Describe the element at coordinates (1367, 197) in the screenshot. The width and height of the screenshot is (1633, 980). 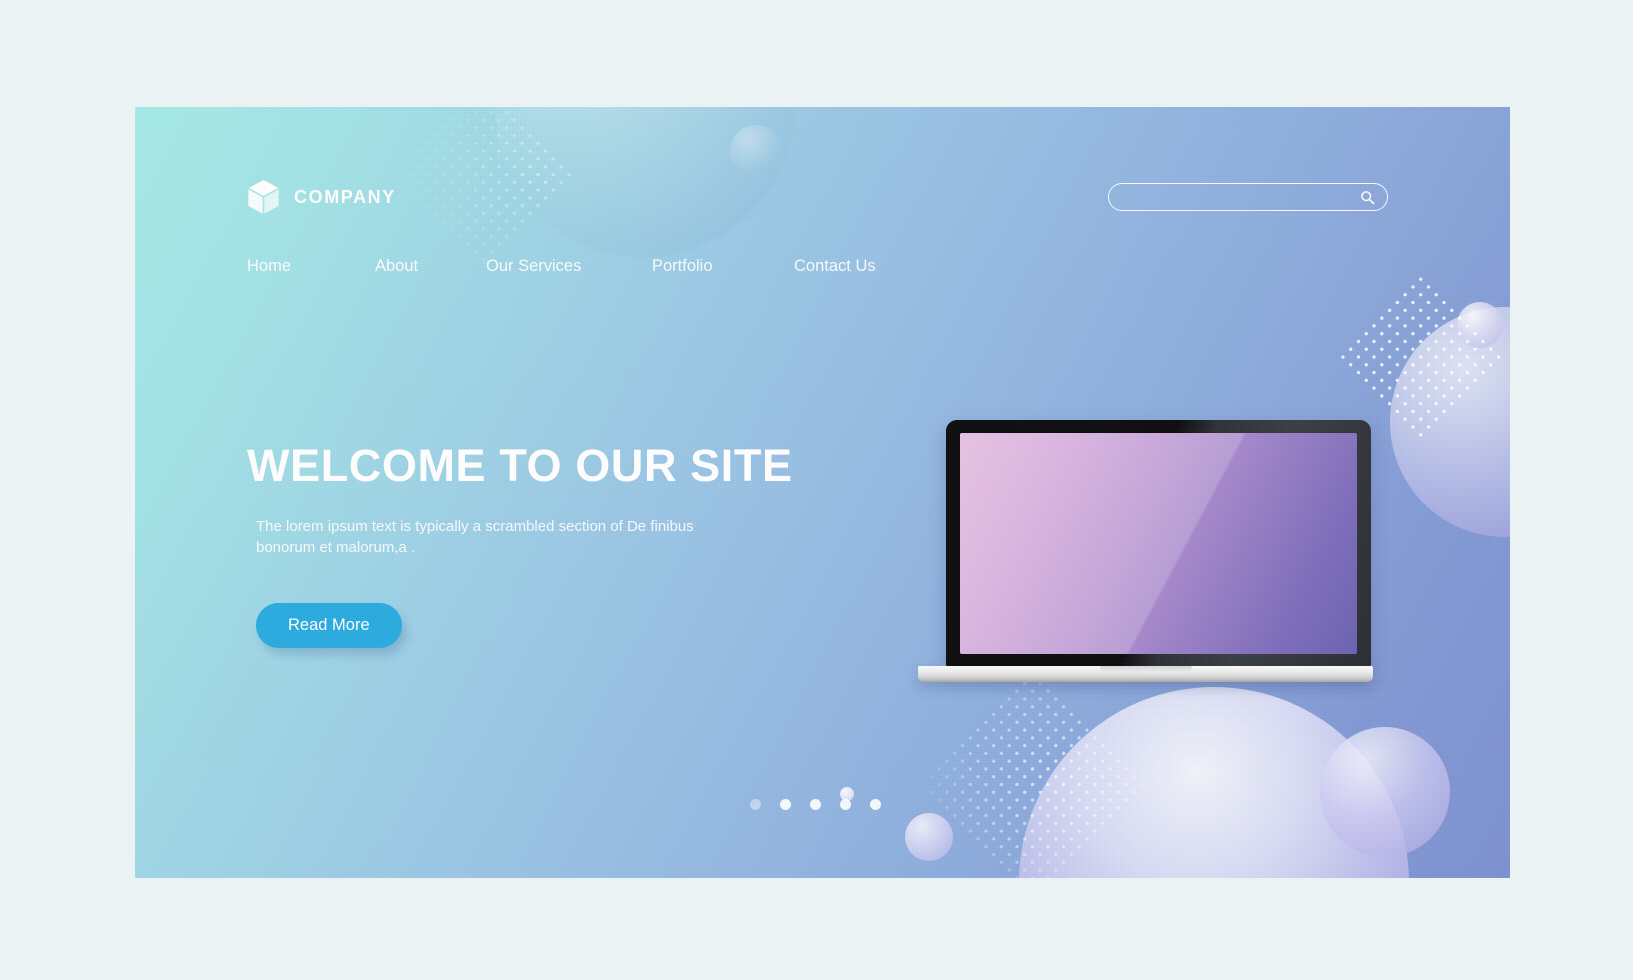
I see `search-icon` at that location.